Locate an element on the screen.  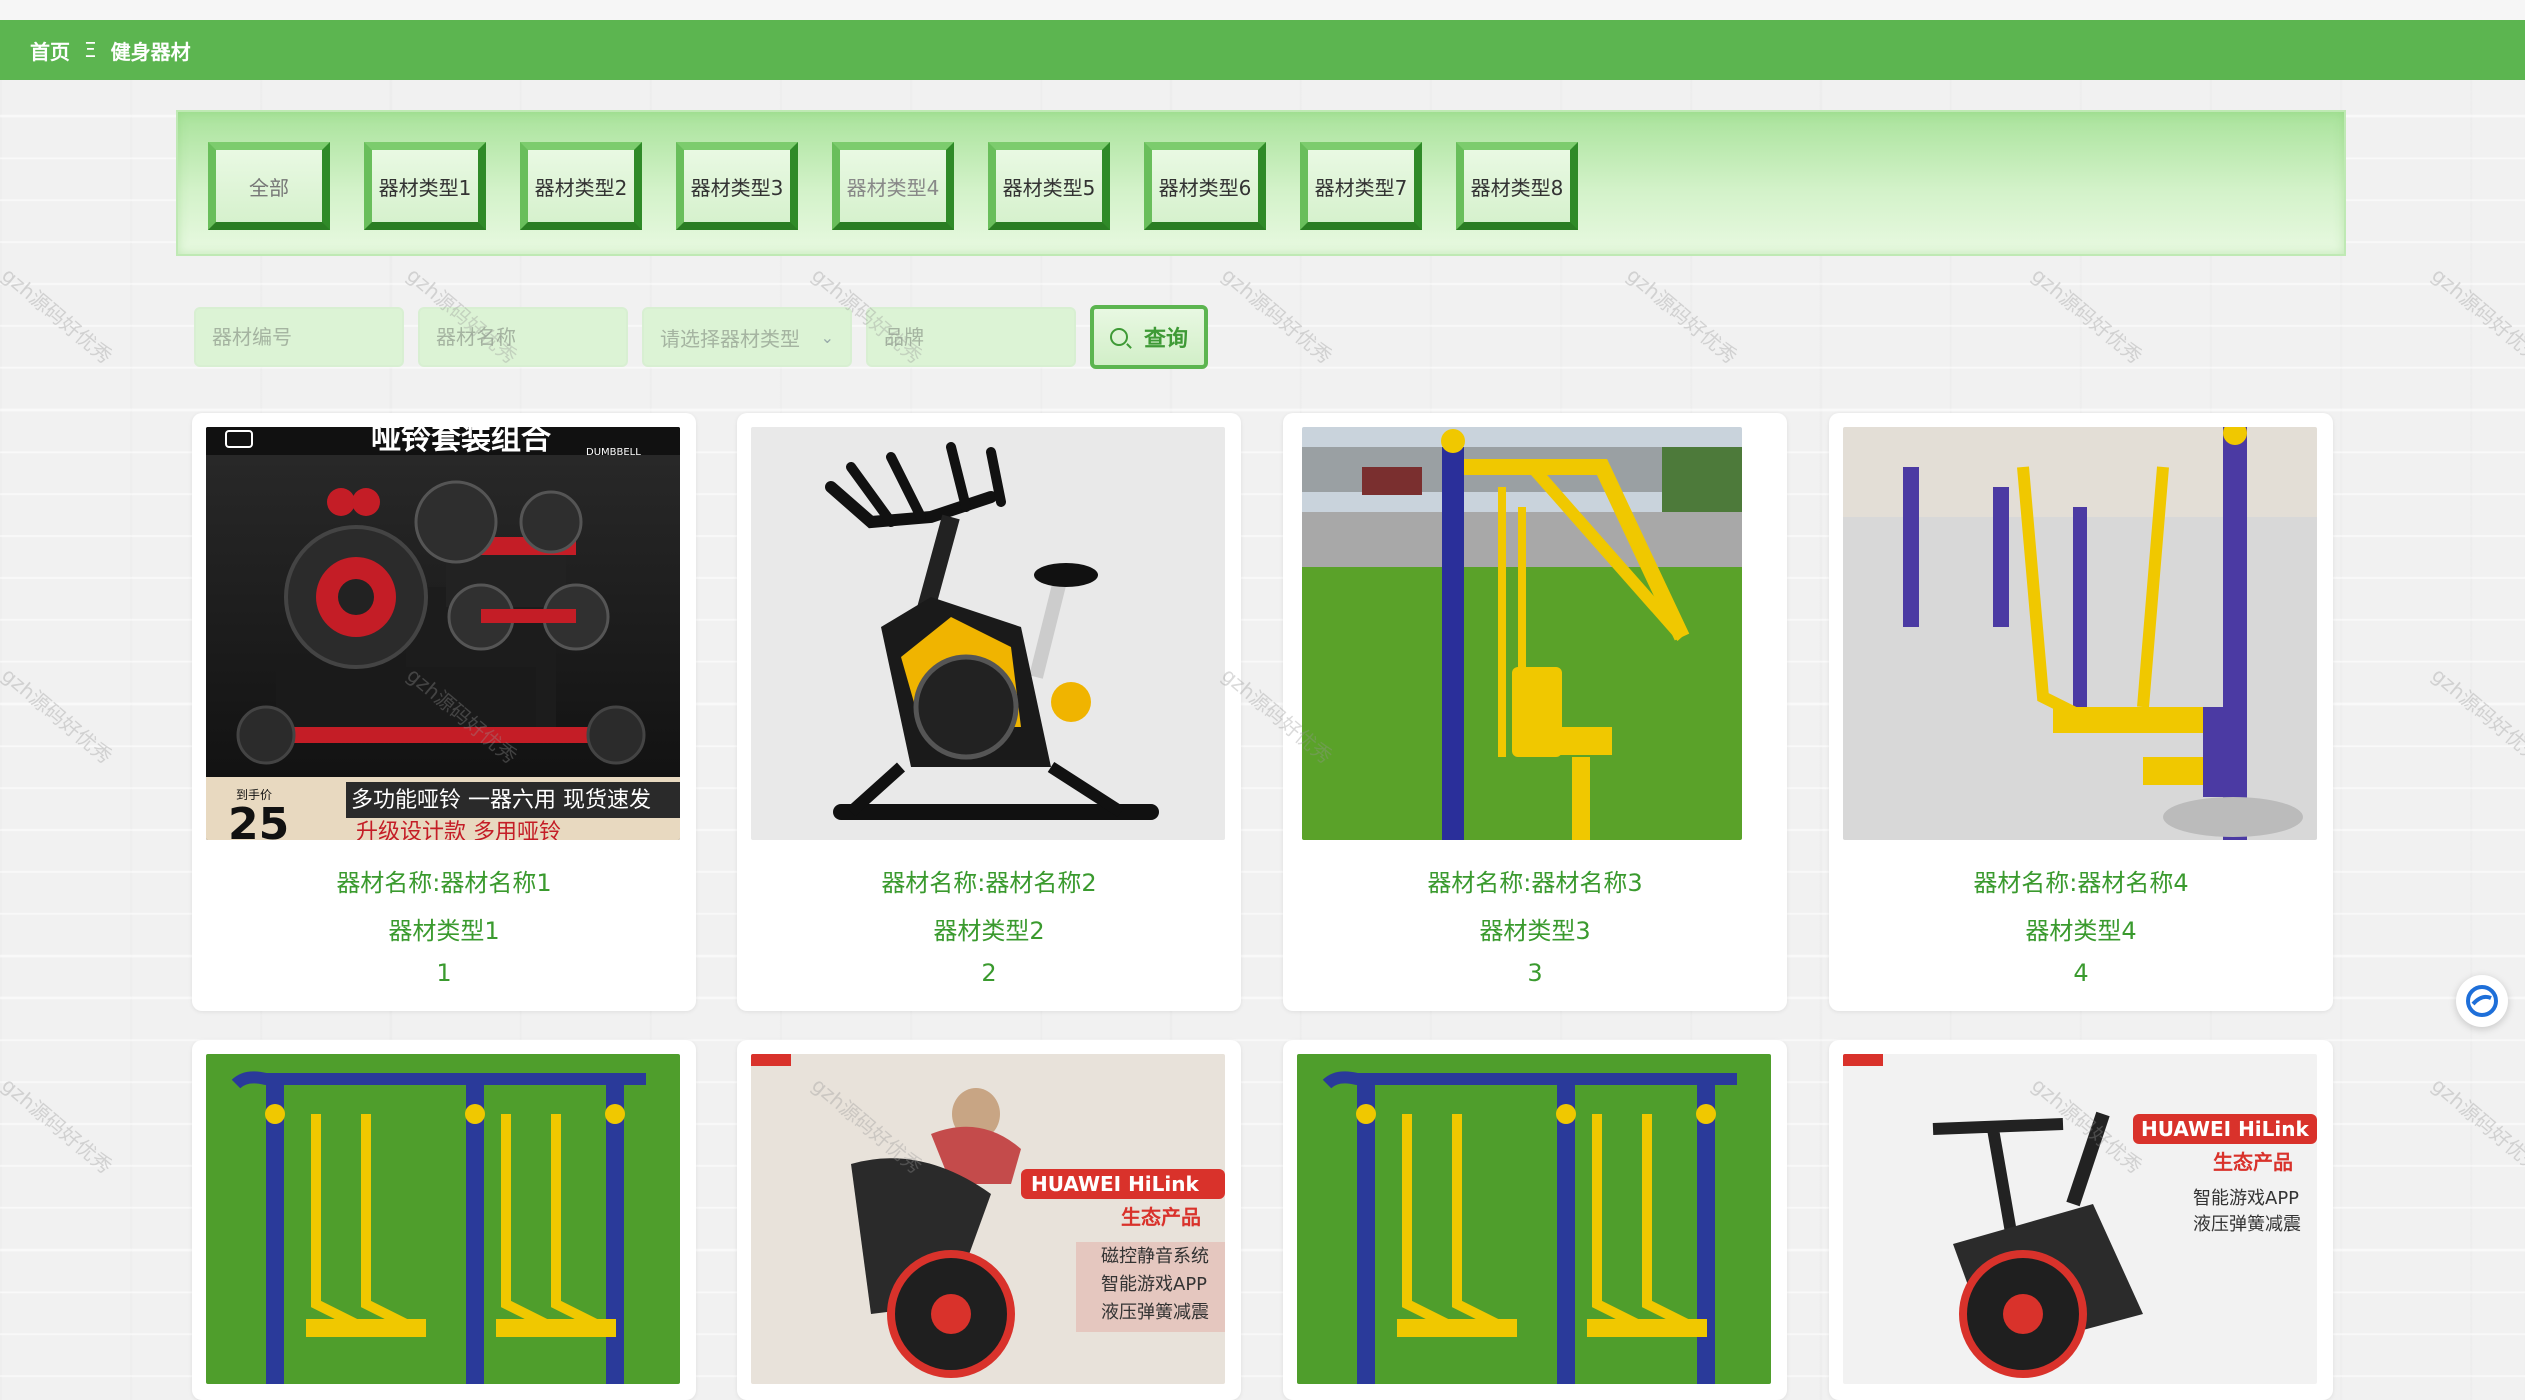
category-tab-8: 器材类型8 is located at coordinates (1517, 186).